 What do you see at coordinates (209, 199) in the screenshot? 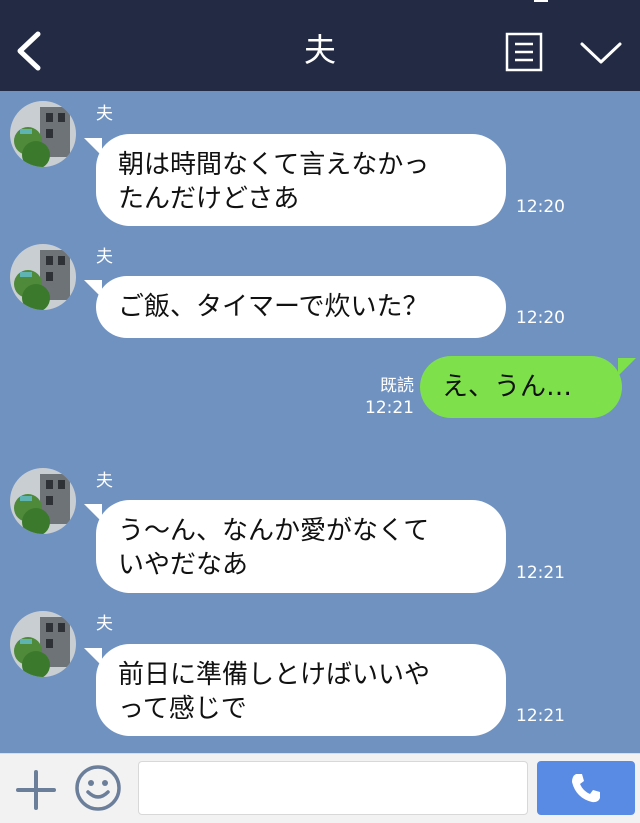
I see `message-text-line: たんだけどさあ` at bounding box center [209, 199].